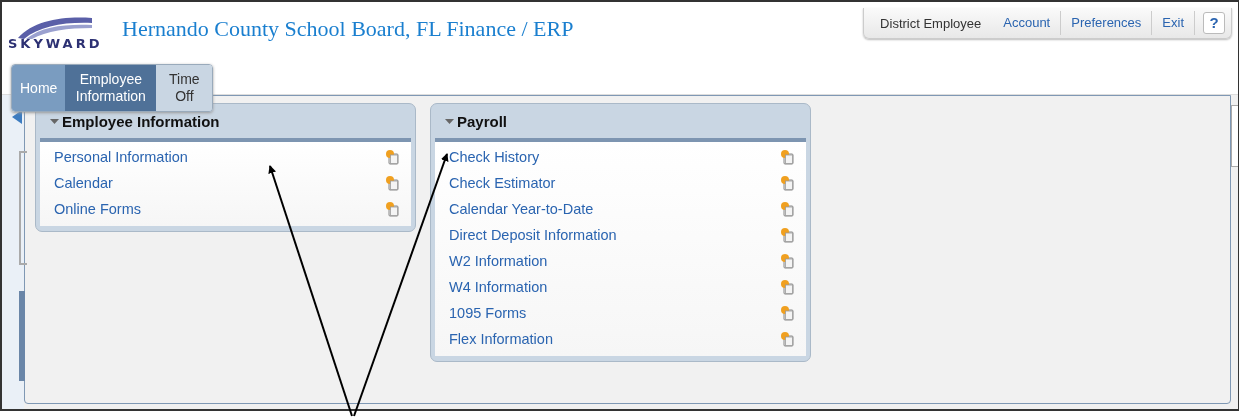 This screenshot has width=1241, height=417. Describe the element at coordinates (1173, 23) in the screenshot. I see `header-link: Exit` at that location.